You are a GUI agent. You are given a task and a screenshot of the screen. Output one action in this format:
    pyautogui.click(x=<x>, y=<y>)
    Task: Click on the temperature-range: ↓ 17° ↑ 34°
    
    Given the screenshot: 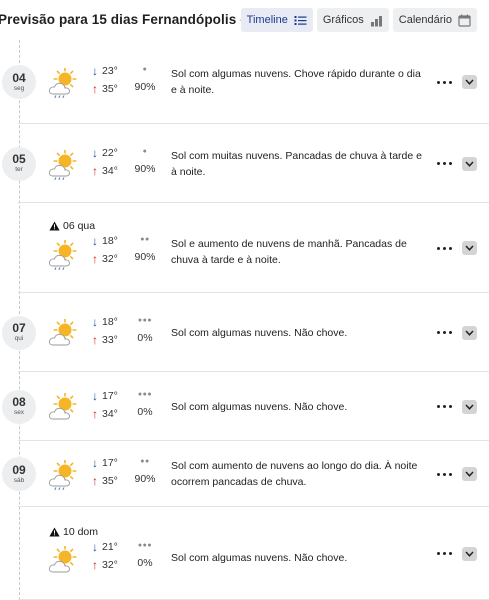 What is the action you would take?
    pyautogui.click(x=105, y=405)
    